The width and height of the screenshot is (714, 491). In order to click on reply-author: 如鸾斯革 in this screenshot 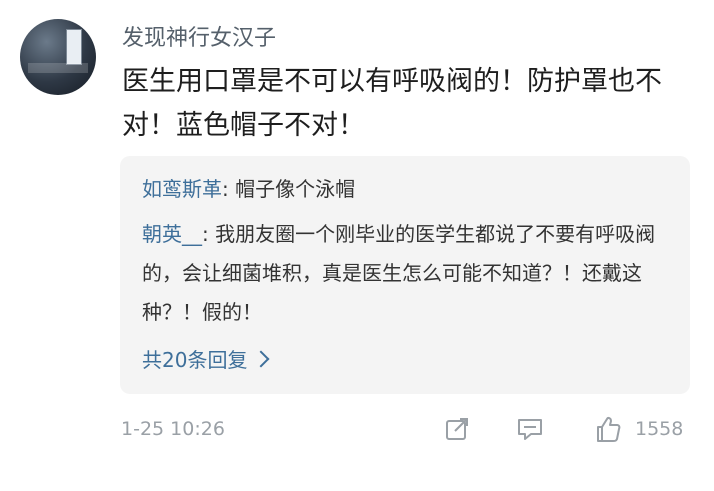, I will do `click(182, 189)`.